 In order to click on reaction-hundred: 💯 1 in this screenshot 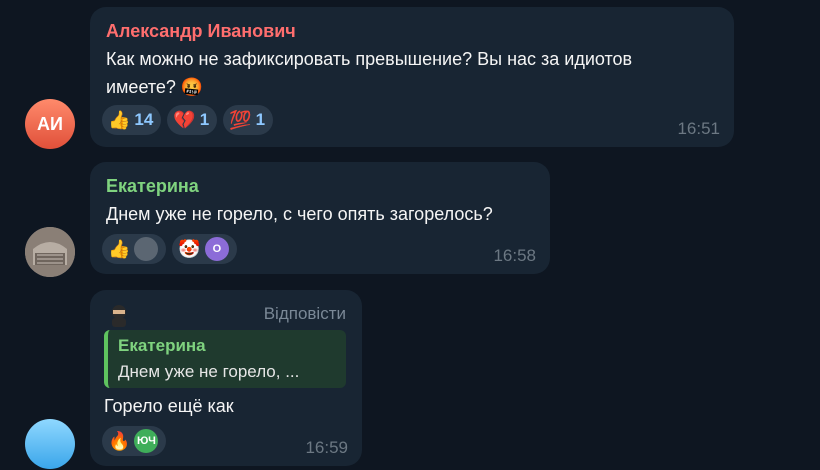, I will do `click(248, 120)`.